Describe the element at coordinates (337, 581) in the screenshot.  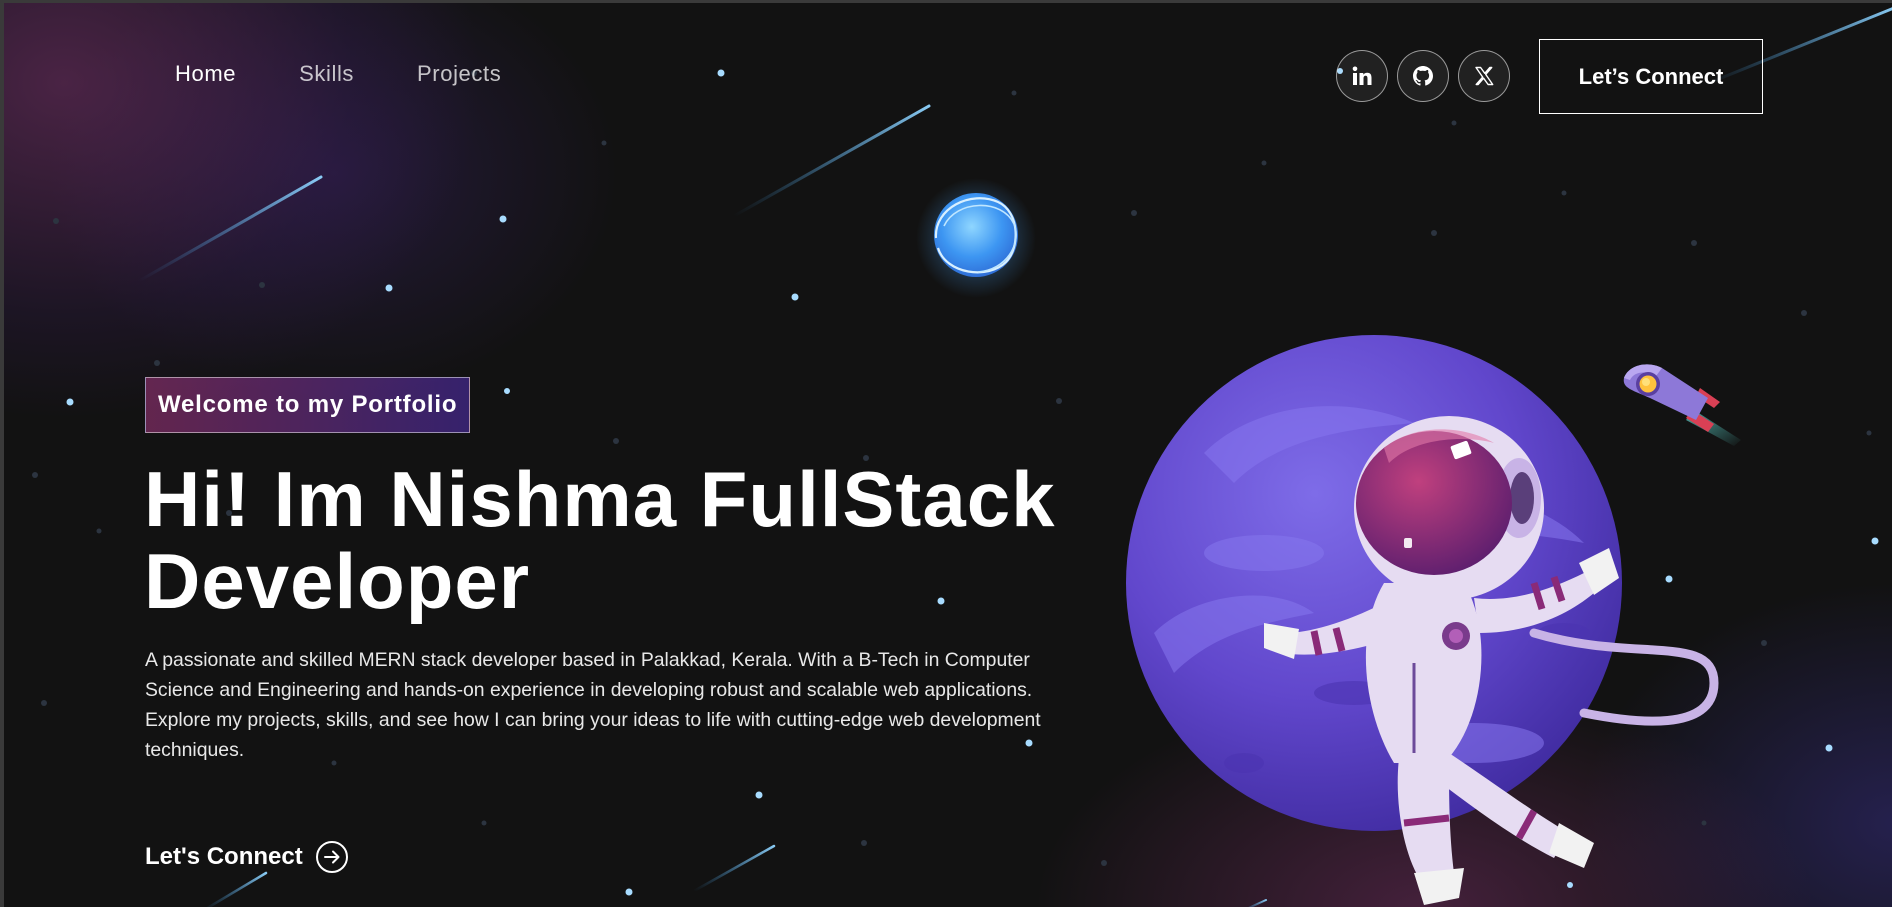
I see `headline-line-2: Developer` at that location.